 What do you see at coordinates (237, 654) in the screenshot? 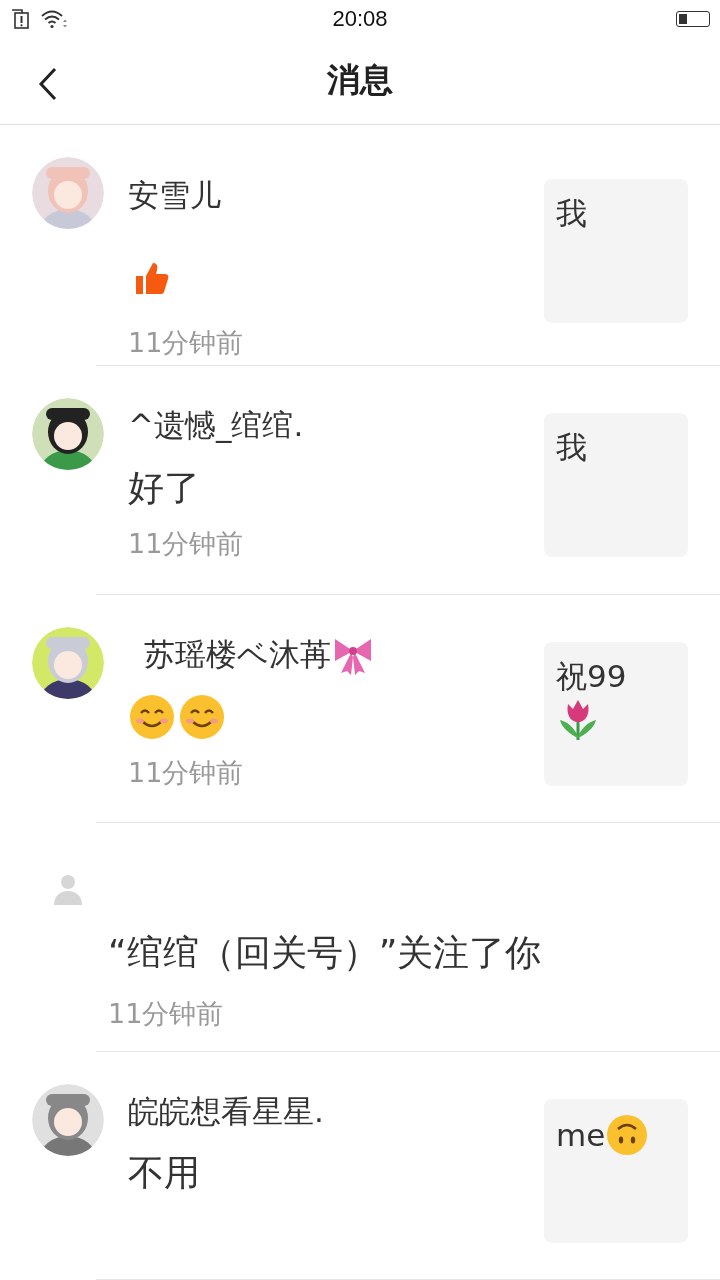
I see `user-name: 苏瑶楼ベ沐苒` at bounding box center [237, 654].